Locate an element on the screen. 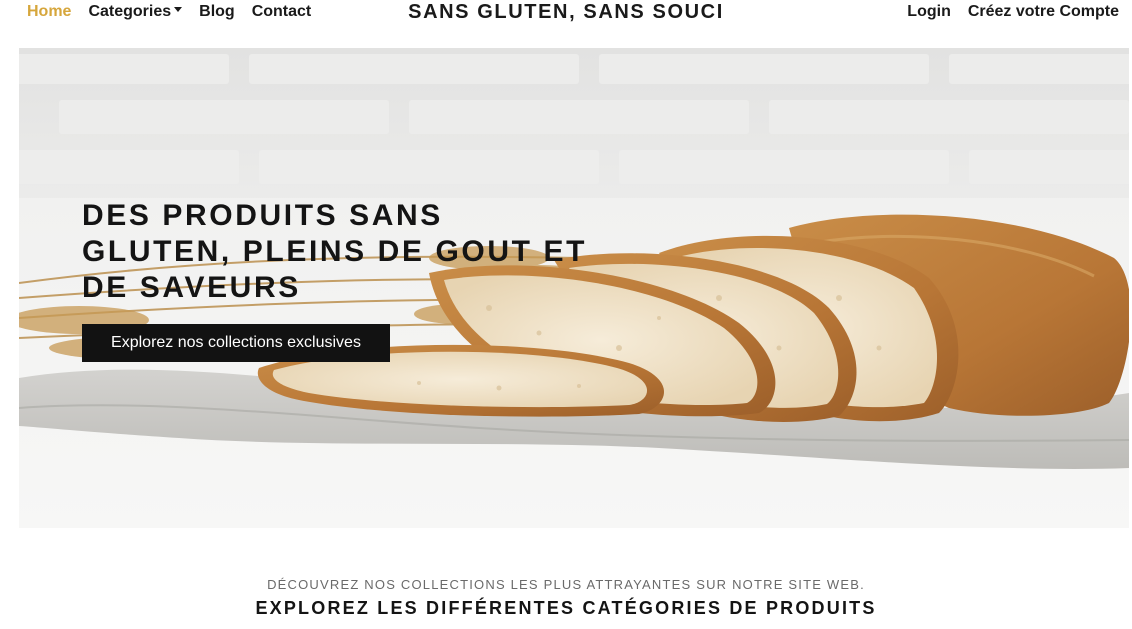 The image size is (1132, 629). account-nav: Login Créez votre Compte is located at coordinates (1013, 12).